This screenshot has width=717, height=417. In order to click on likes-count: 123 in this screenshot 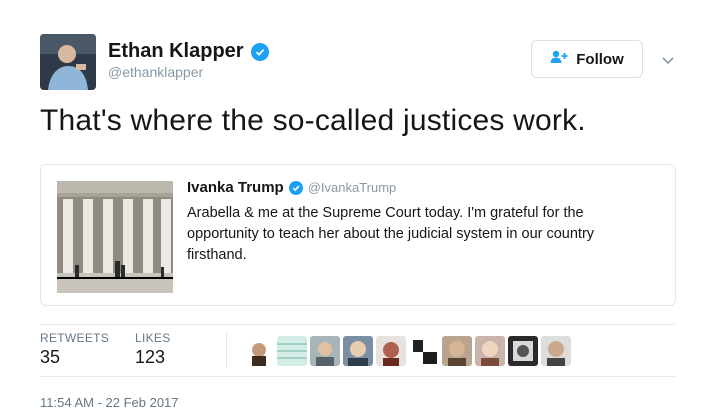, I will do `click(150, 357)`.